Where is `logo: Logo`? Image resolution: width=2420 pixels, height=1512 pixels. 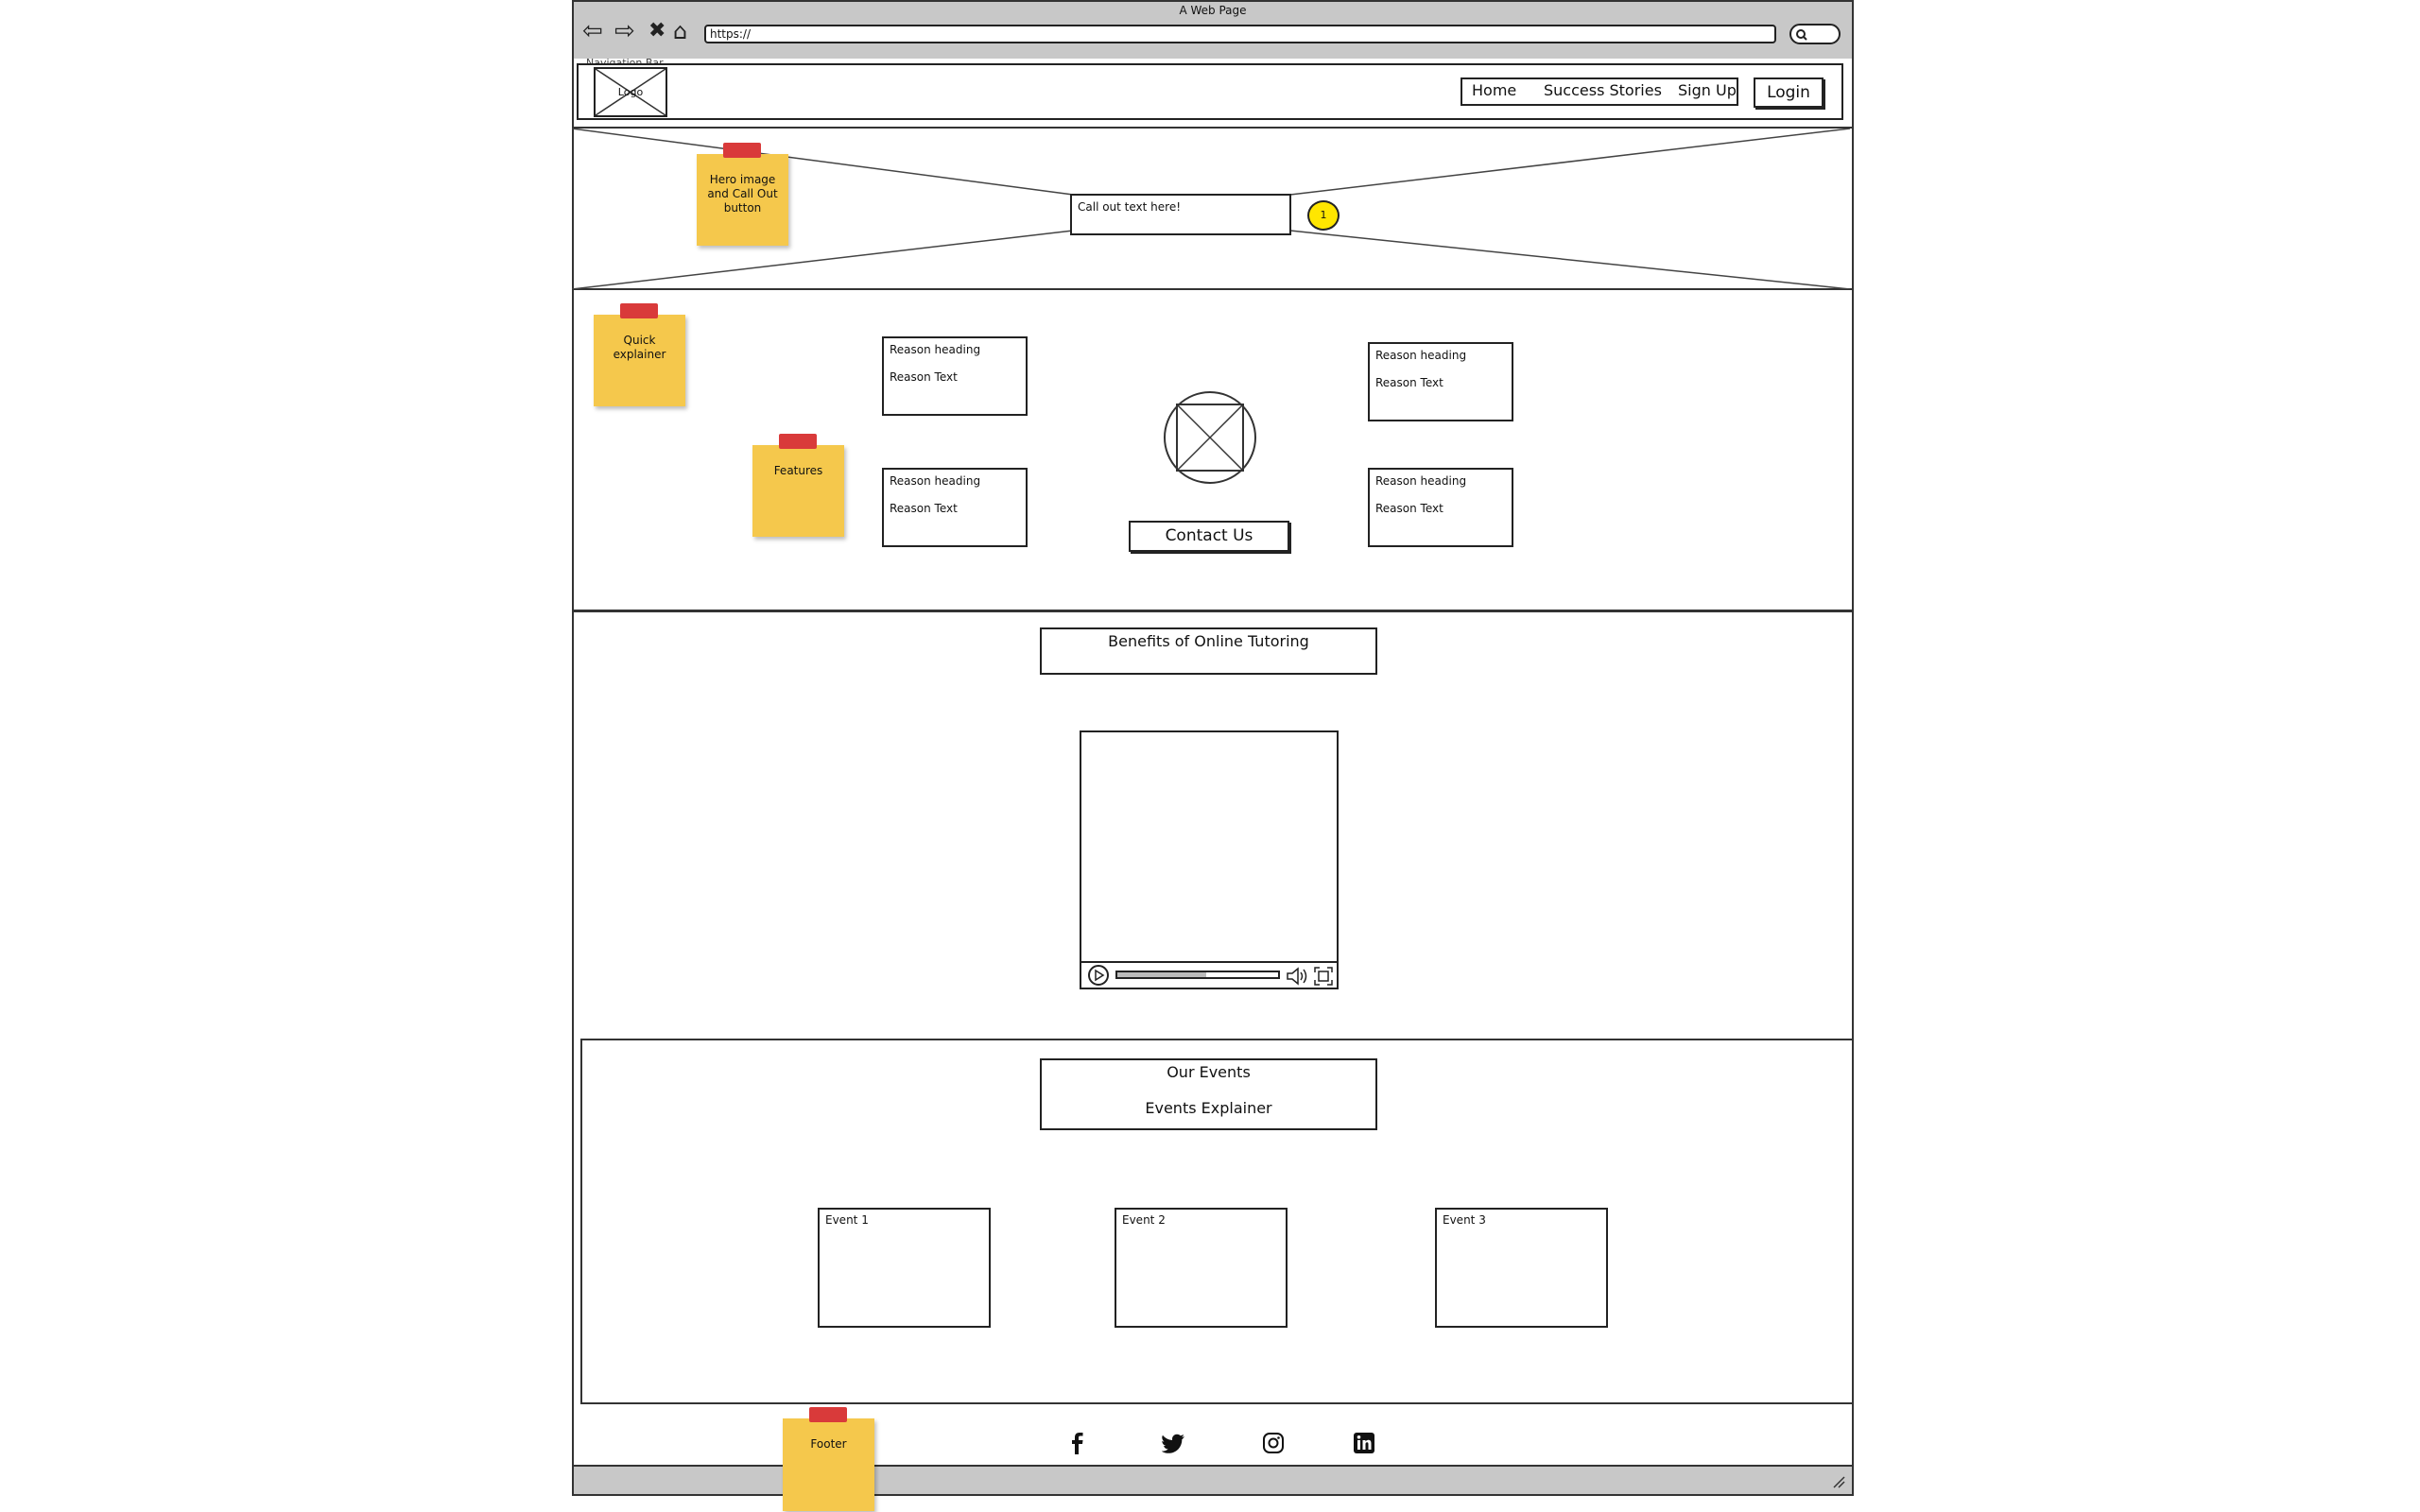
logo: Logo is located at coordinates (630, 92).